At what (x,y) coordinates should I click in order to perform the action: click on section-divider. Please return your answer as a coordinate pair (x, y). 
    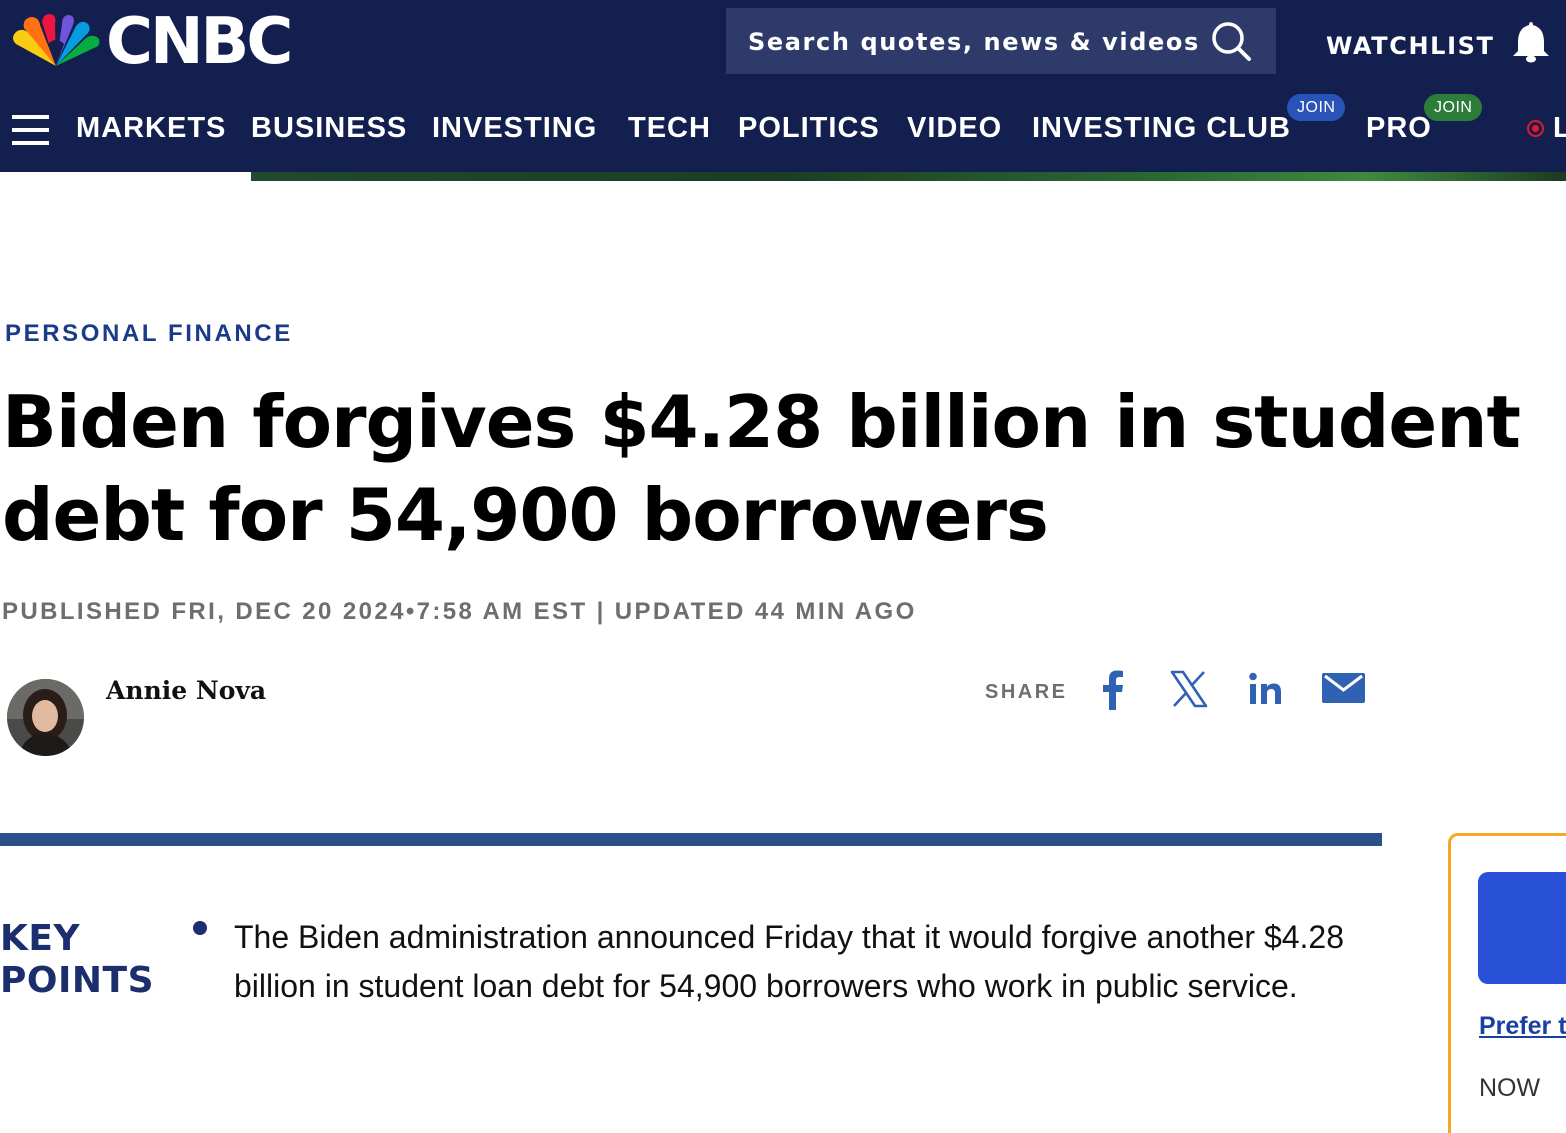
    Looking at the image, I should click on (691, 839).